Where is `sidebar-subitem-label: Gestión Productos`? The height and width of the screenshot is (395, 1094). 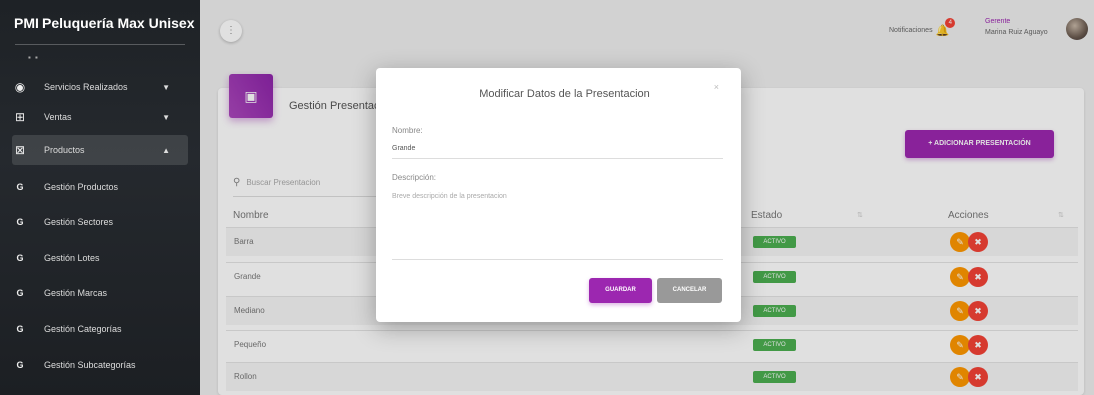 sidebar-subitem-label: Gestión Productos is located at coordinates (81, 187).